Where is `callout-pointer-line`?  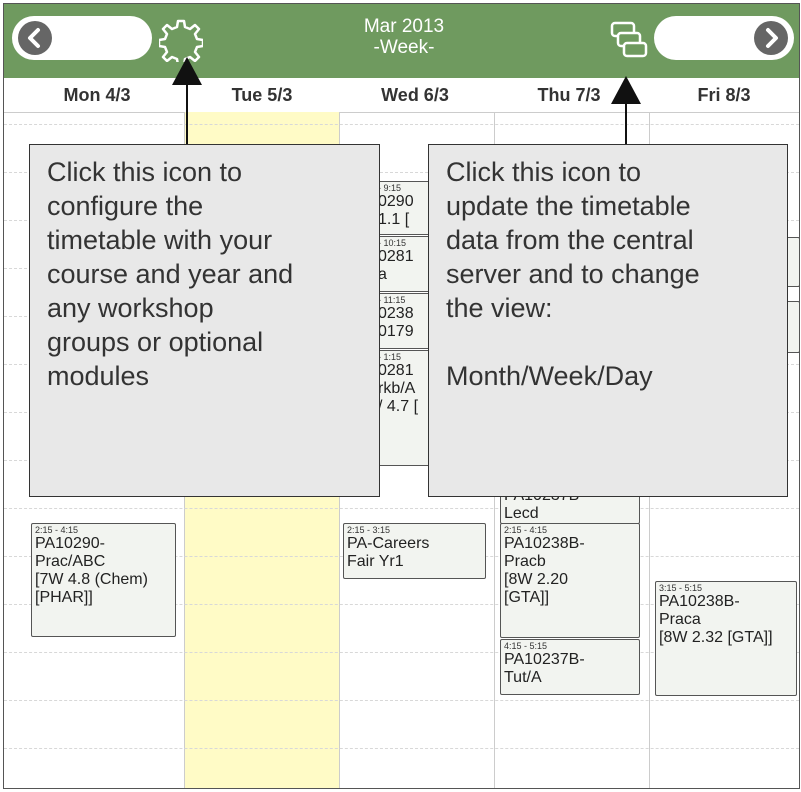
callout-pointer-line is located at coordinates (187, 115).